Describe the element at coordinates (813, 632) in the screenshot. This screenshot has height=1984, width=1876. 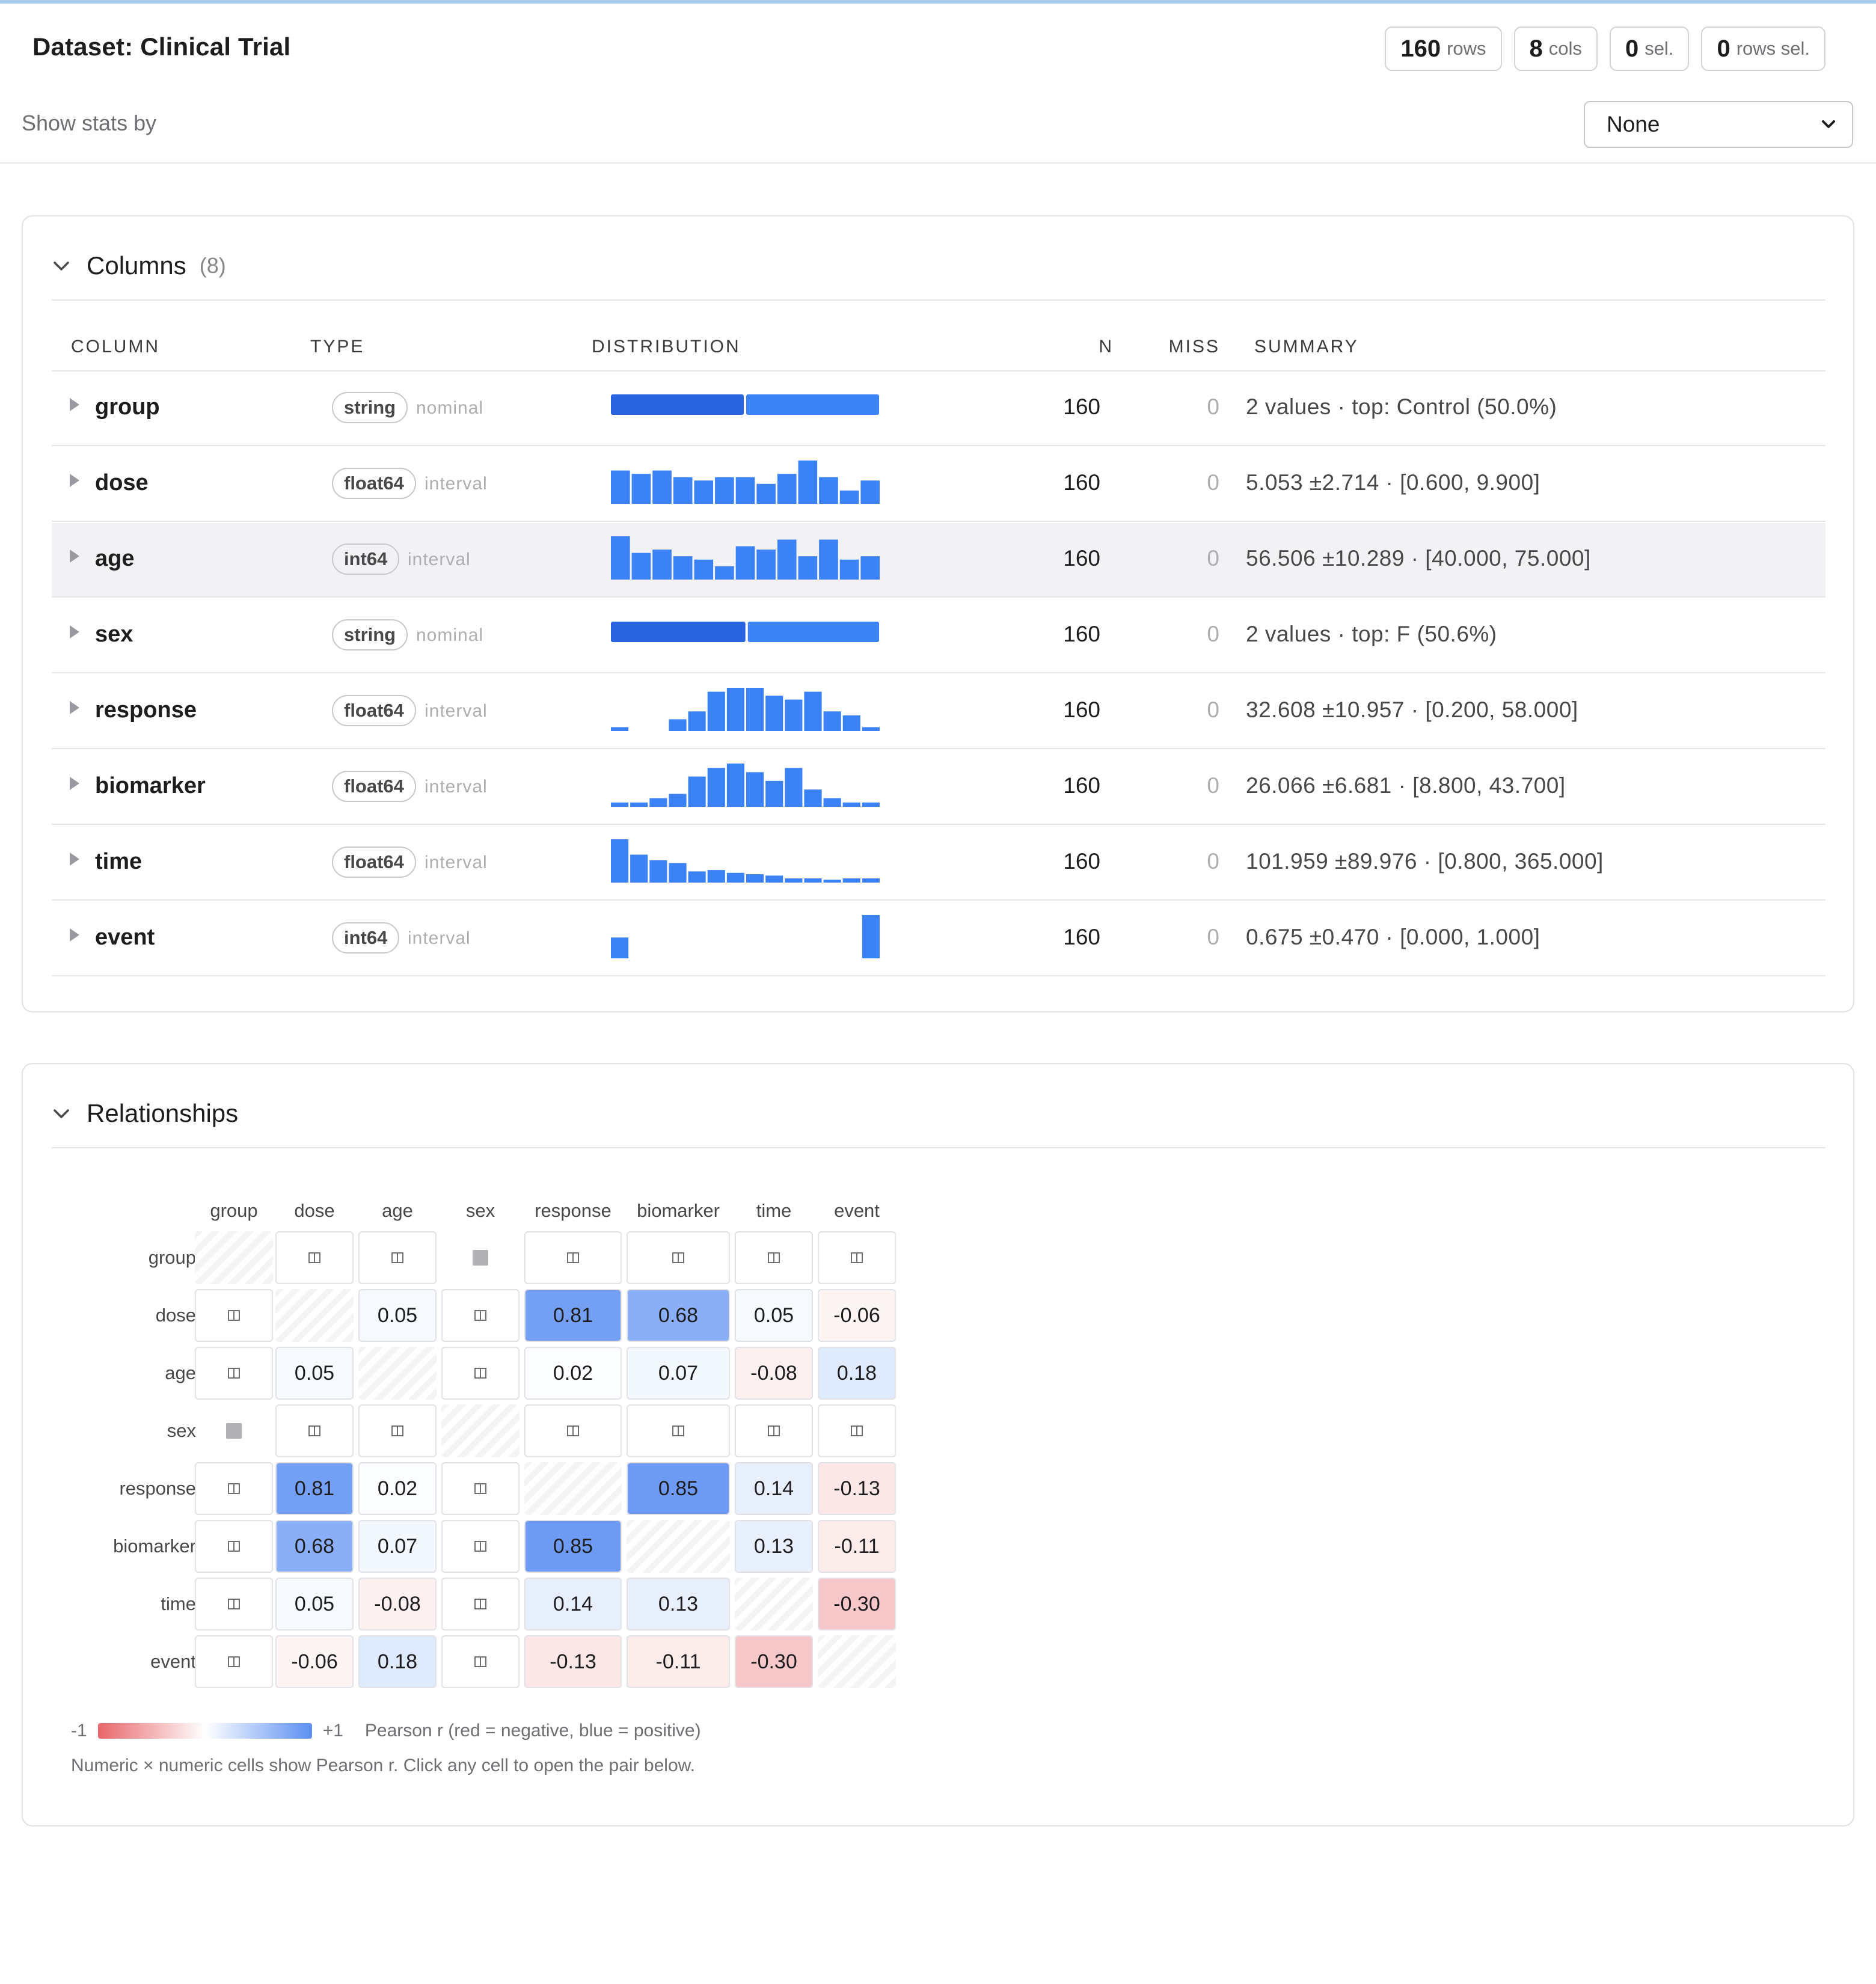
I see `category-bar` at that location.